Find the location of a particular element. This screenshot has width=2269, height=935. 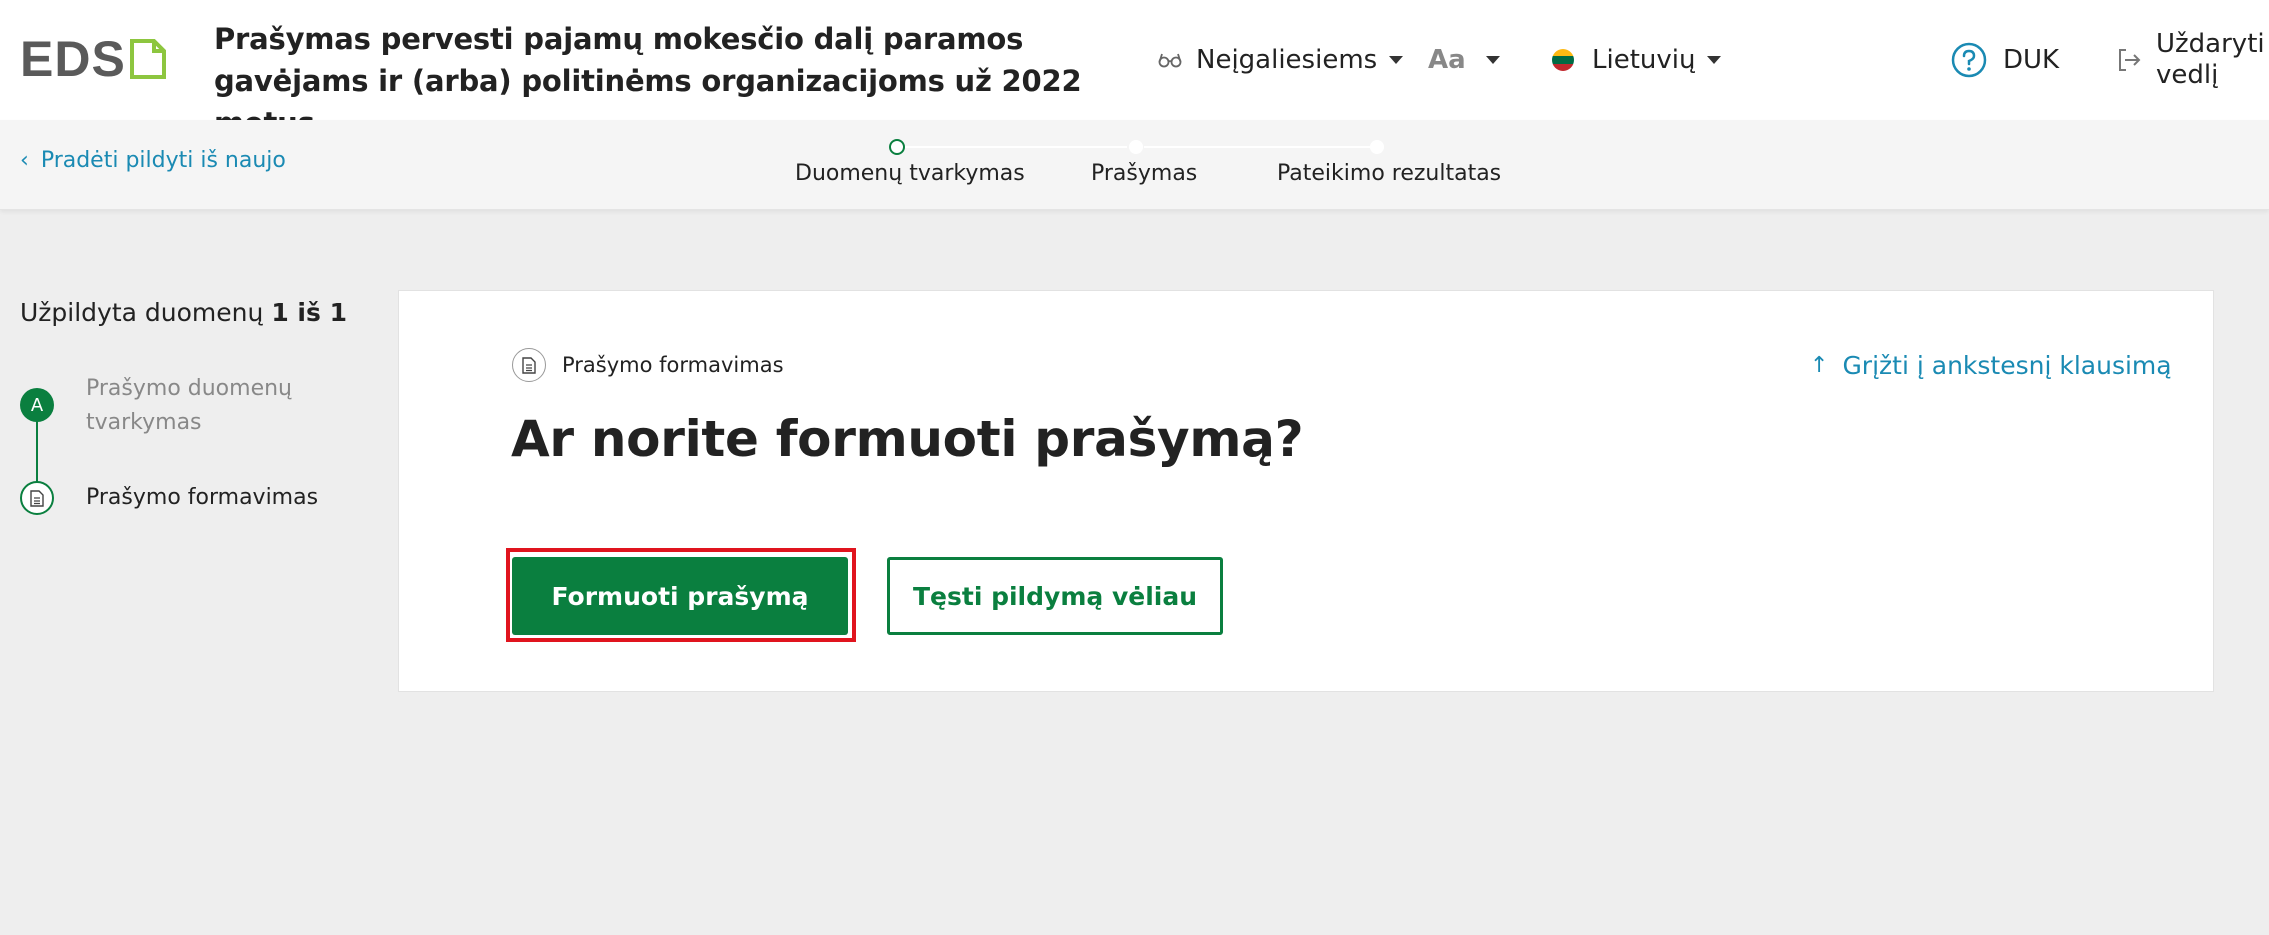

restart-label: Pradėti pildyti iš naujo is located at coordinates (163, 160).